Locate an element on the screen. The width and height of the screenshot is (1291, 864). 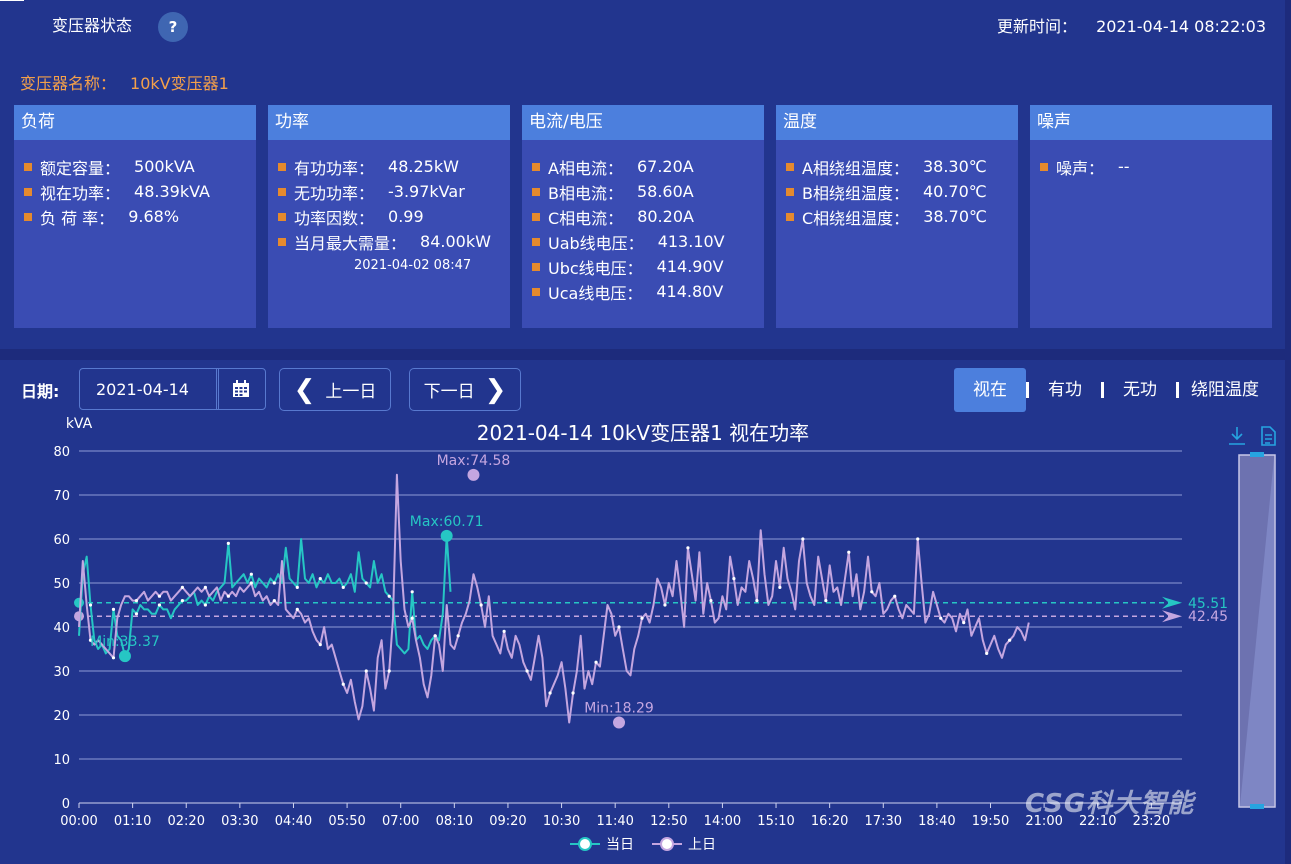
list-item: B相电流： 58.60A is located at coordinates (648, 191).